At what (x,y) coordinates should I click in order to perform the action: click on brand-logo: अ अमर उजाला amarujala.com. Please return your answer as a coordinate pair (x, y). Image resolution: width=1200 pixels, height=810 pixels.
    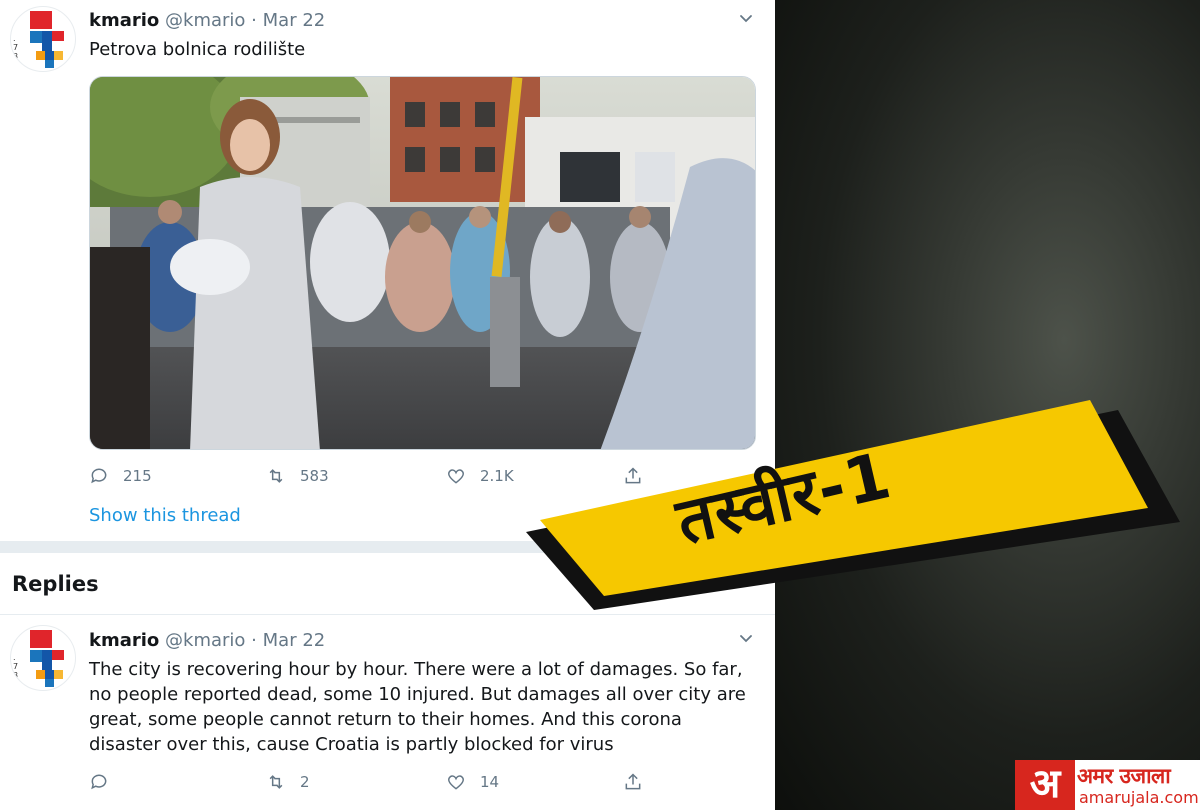
    Looking at the image, I should click on (1107, 785).